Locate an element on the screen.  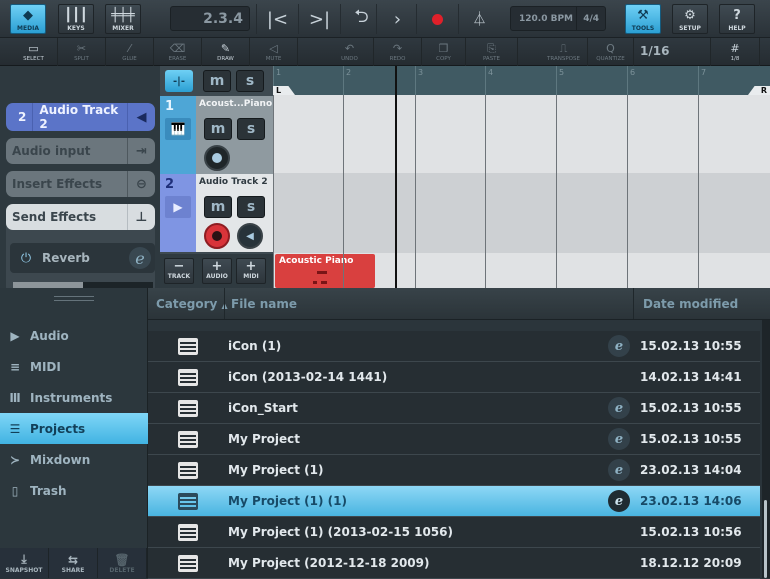
undo-button: ↶ UNDO is located at coordinates (350, 52).